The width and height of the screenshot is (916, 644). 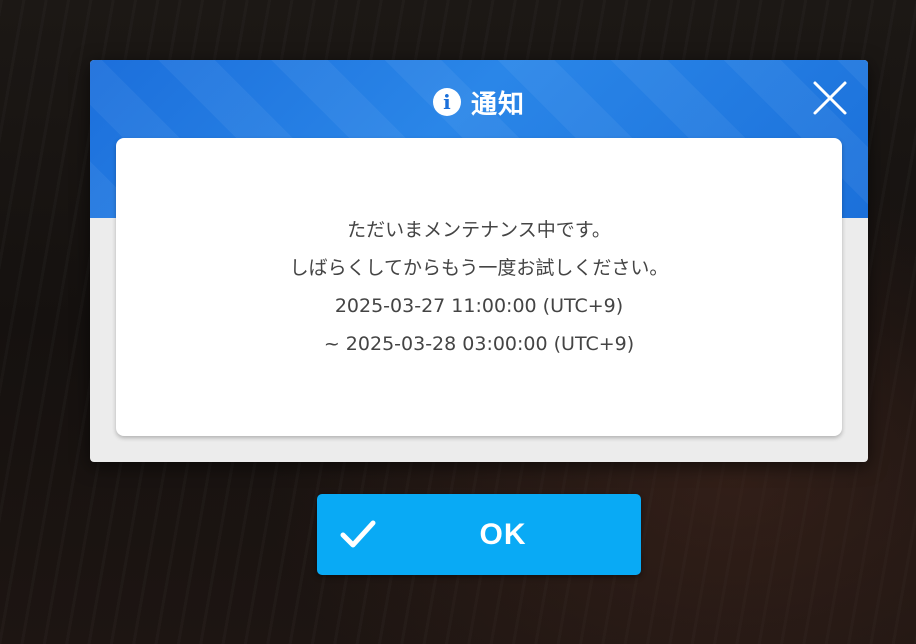 I want to click on ok-button: OK, so click(x=479, y=534).